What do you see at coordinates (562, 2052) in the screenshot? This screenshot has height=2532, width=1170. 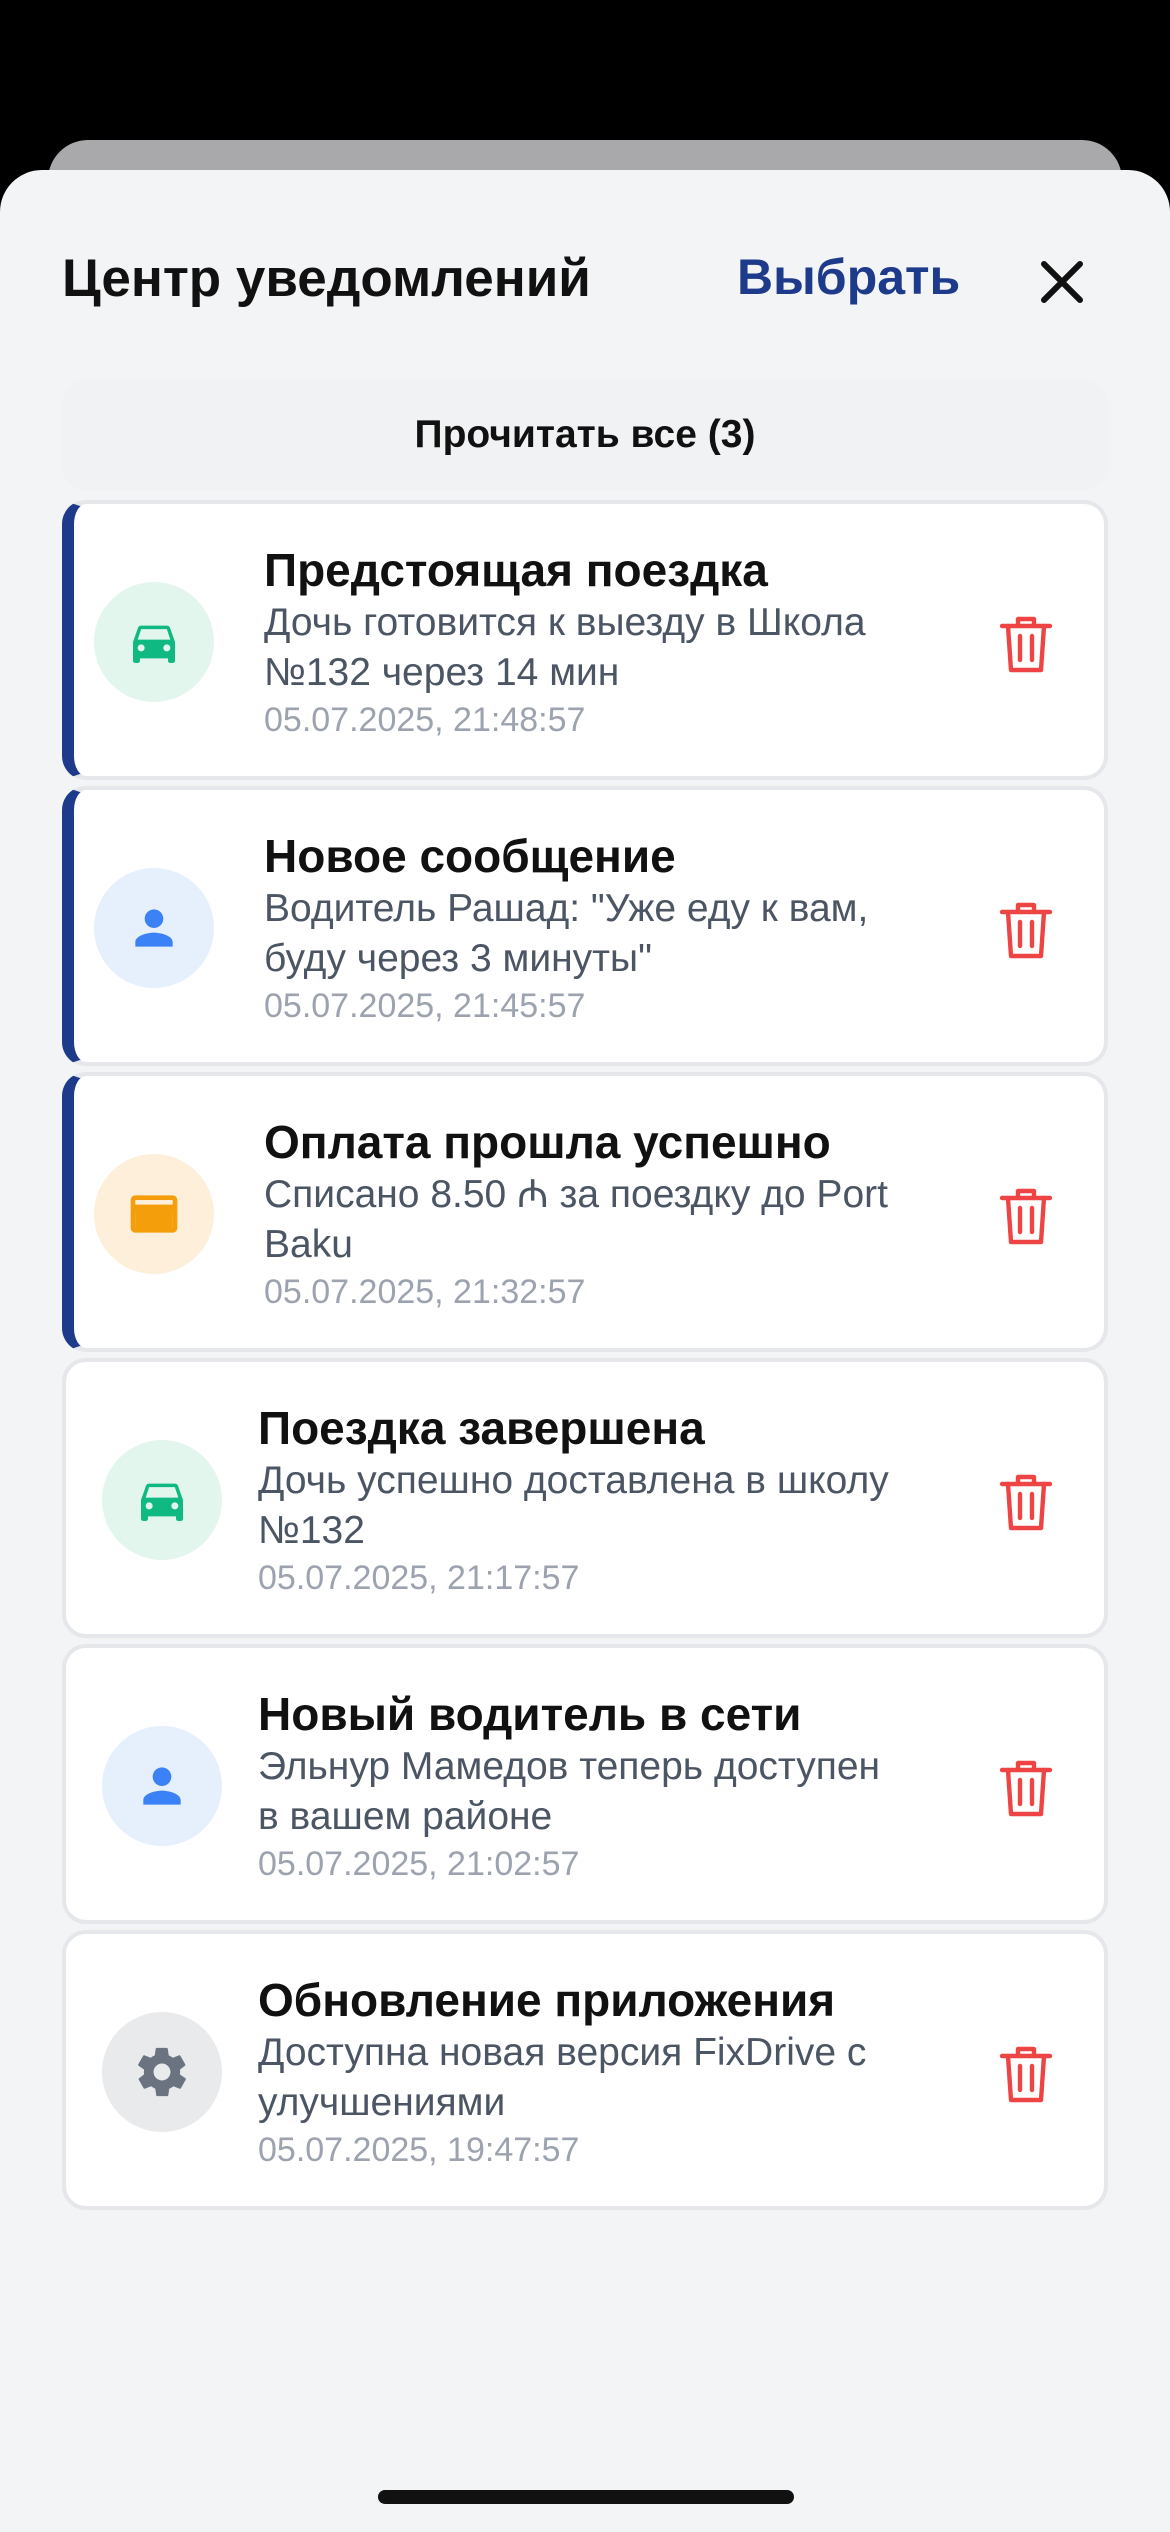 I see `notification-message-line: Доступна новая версия FixDrive с` at bounding box center [562, 2052].